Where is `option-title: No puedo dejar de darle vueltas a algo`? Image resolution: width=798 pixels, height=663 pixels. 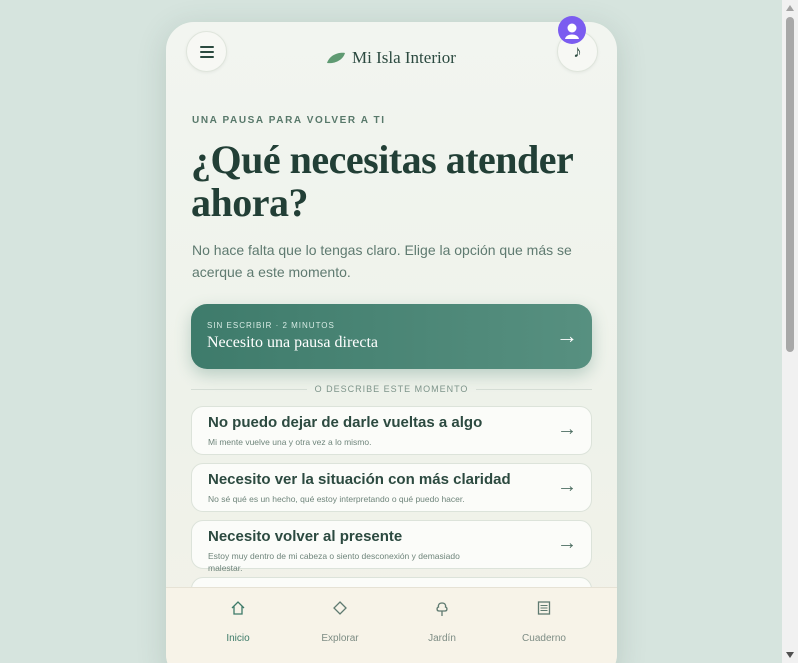 option-title: No puedo dejar de darle vueltas a algo is located at coordinates (345, 422).